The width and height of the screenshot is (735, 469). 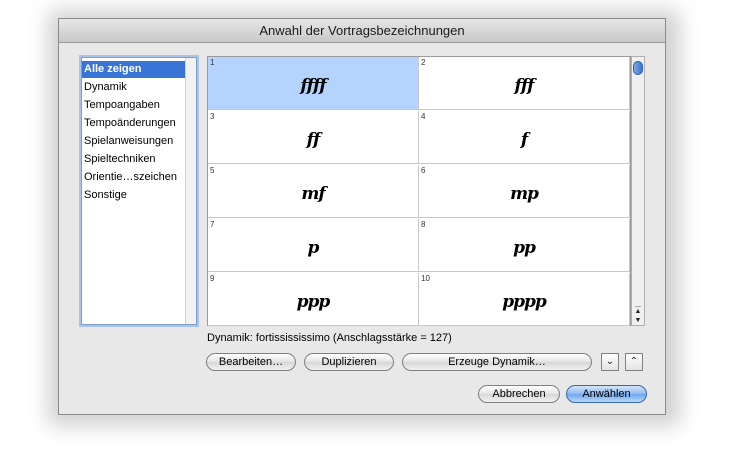 I want to click on marking-cell: 4f, so click(x=524, y=137).